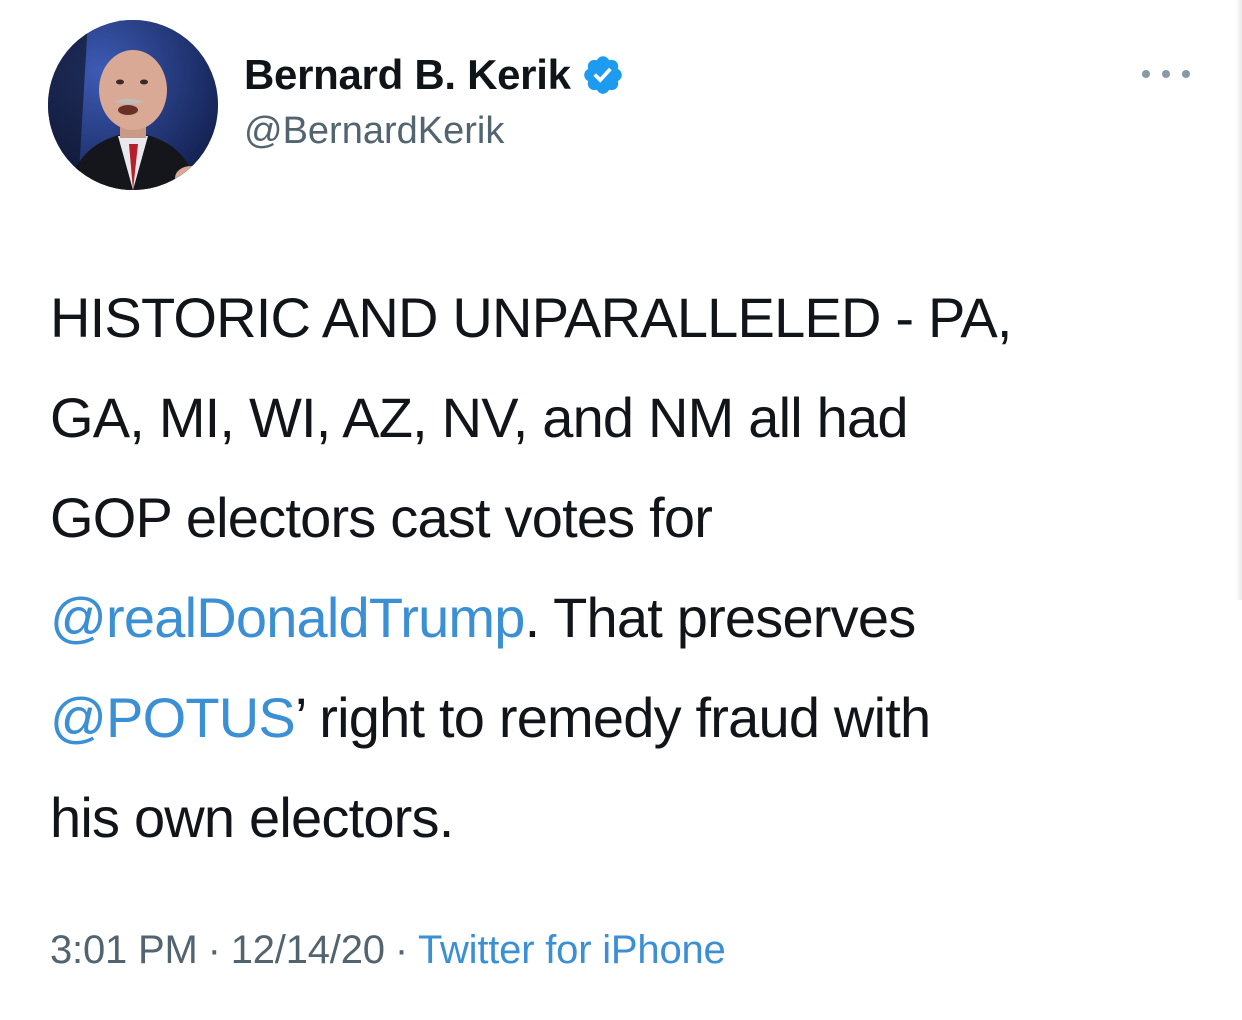 Image resolution: width=1242 pixels, height=1020 pixels. What do you see at coordinates (173, 717) in the screenshot?
I see `mention-link: @POTUS` at bounding box center [173, 717].